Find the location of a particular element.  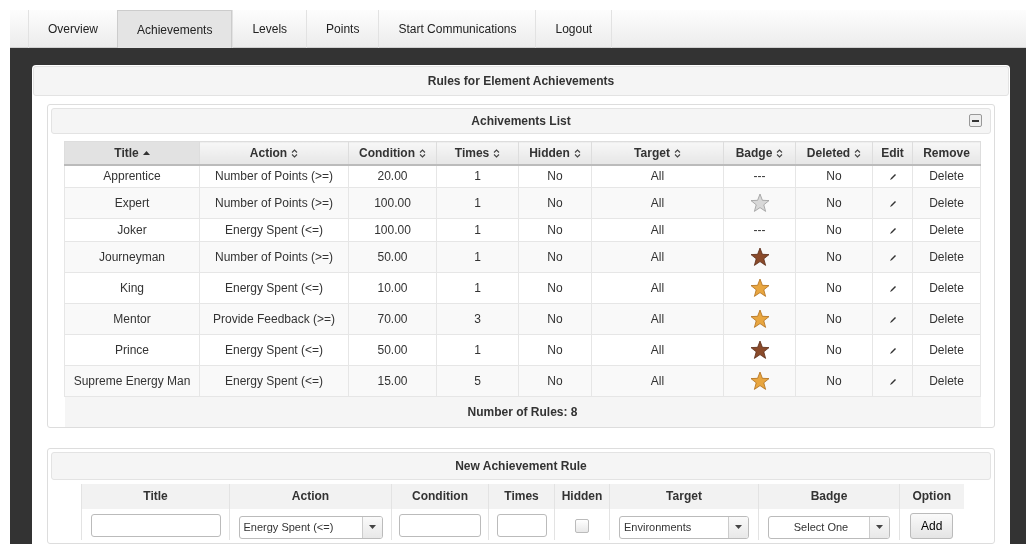

table-cell: 20.00 is located at coordinates (392, 176).